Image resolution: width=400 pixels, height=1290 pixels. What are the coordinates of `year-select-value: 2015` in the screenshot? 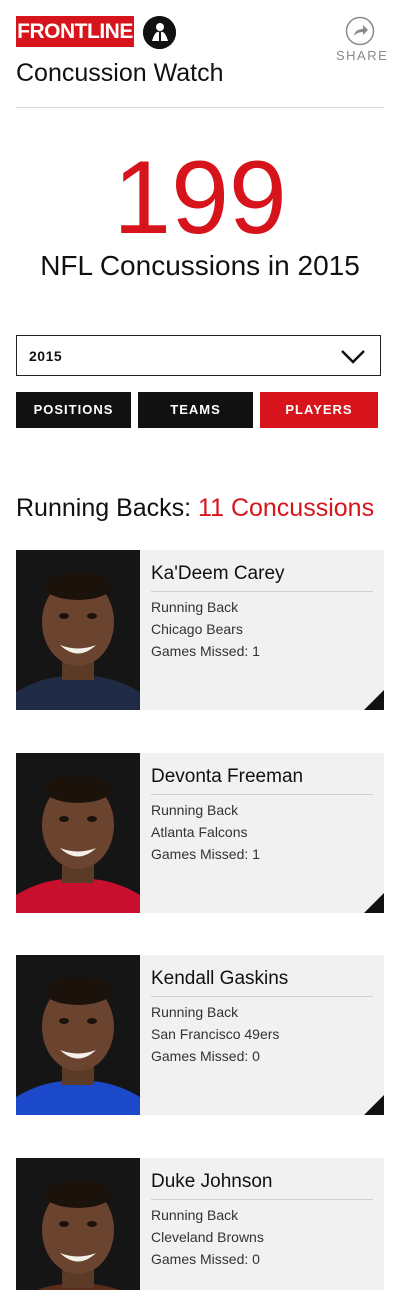 It's located at (46, 356).